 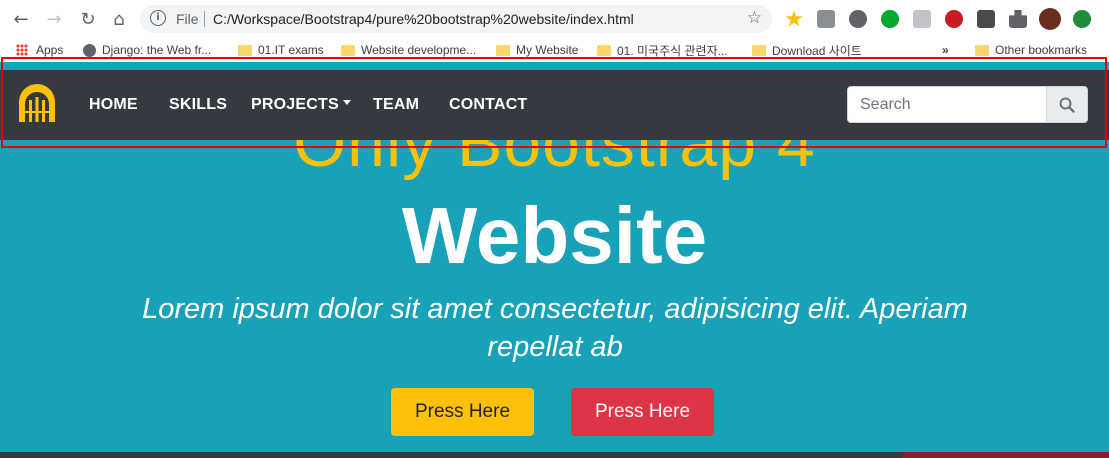 What do you see at coordinates (158, 18) in the screenshot?
I see `info-icon: i` at bounding box center [158, 18].